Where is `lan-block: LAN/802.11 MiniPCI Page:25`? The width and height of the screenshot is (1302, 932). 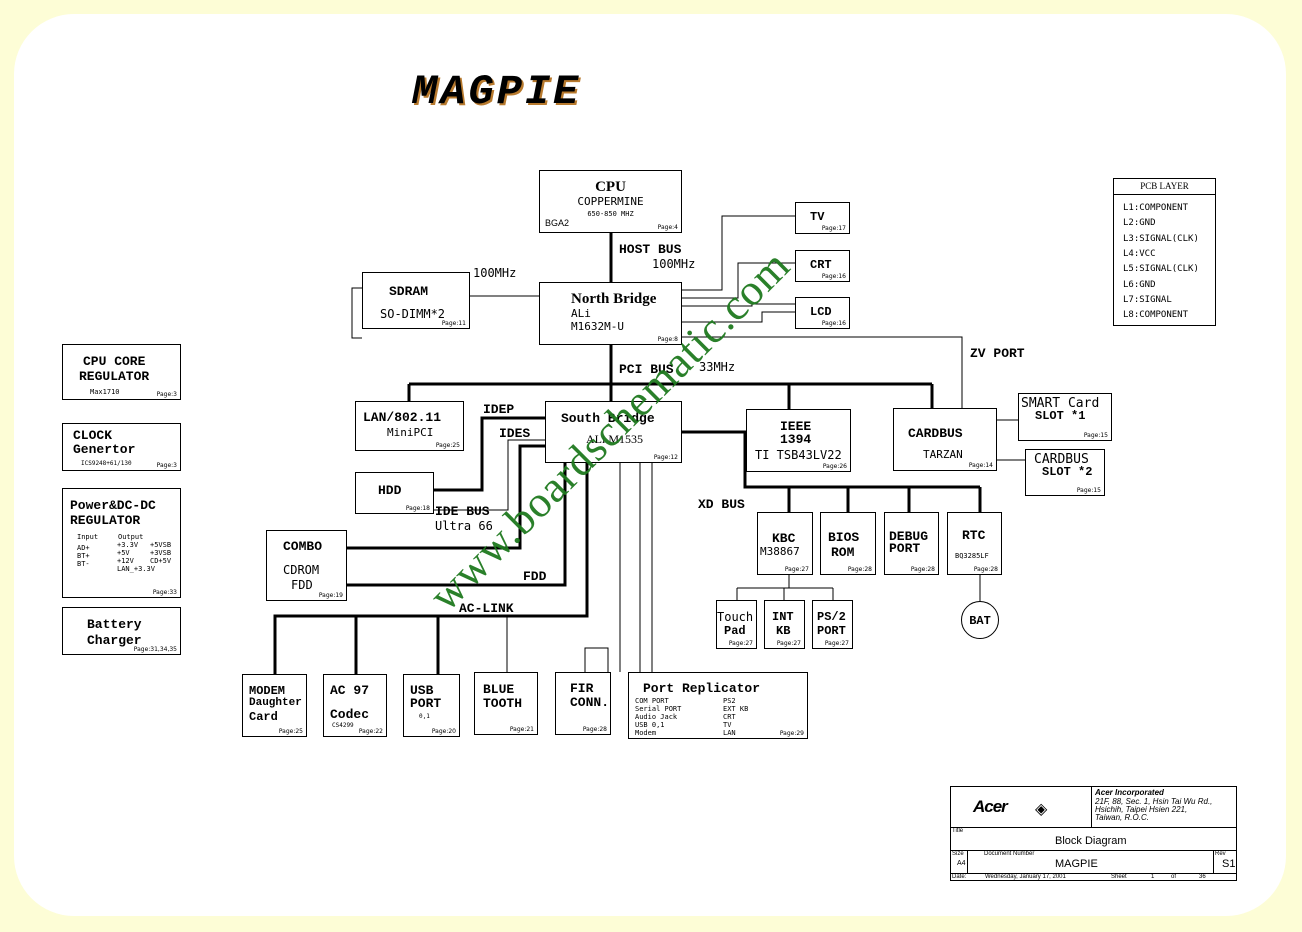 lan-block: LAN/802.11 MiniPCI Page:25 is located at coordinates (409, 426).